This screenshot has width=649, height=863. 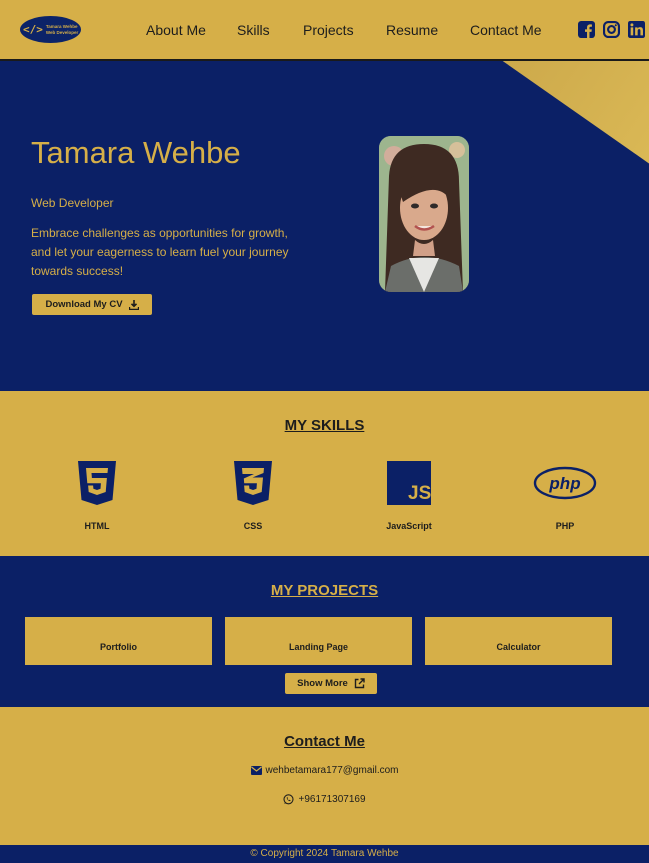 What do you see at coordinates (506, 30) in the screenshot?
I see `nav-link-contact: Contact Me` at bounding box center [506, 30].